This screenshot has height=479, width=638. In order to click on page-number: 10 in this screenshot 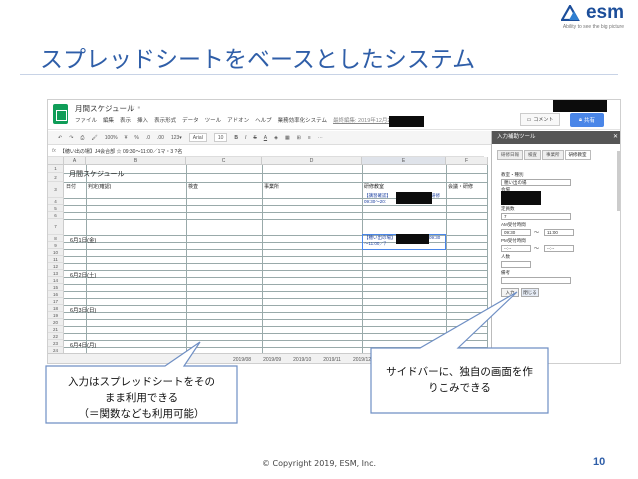, I will do `click(599, 462)`.